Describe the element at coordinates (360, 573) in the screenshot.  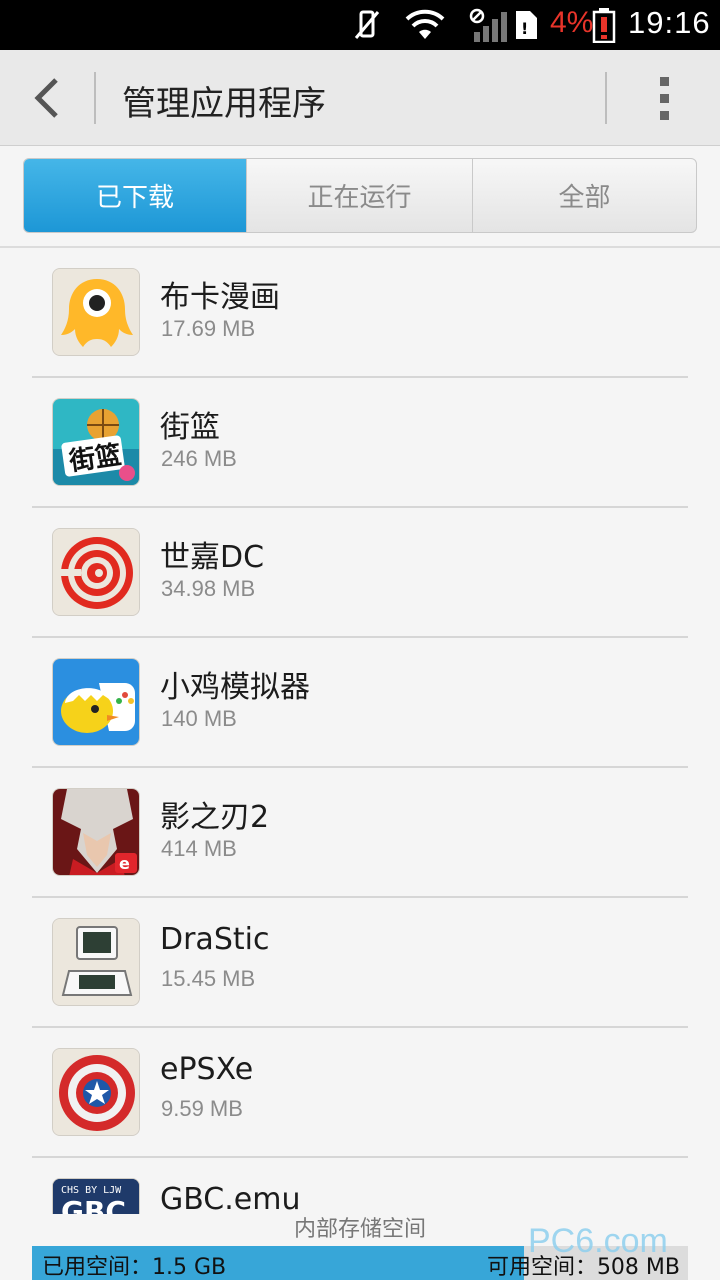
I see `list-item: 世嘉DC 34.98 MB` at that location.